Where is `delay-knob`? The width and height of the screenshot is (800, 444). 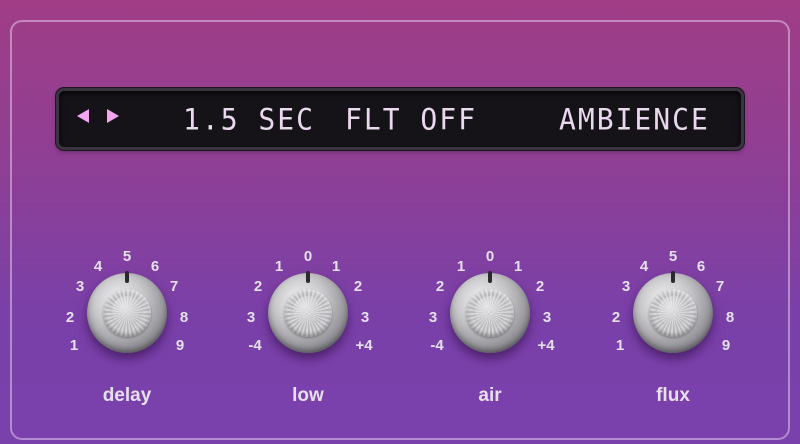
delay-knob is located at coordinates (127, 312).